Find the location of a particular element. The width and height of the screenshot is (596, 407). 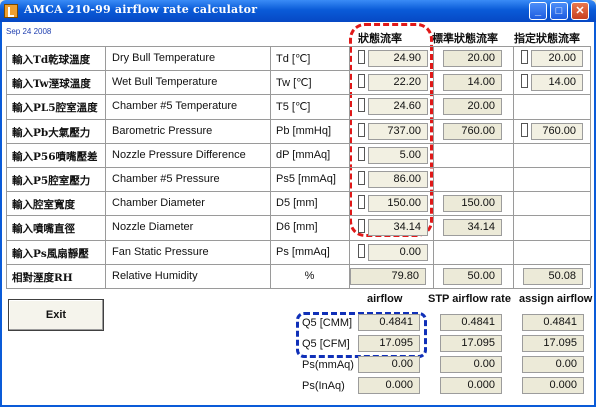

minimize-icon: _ is located at coordinates (538, 11).